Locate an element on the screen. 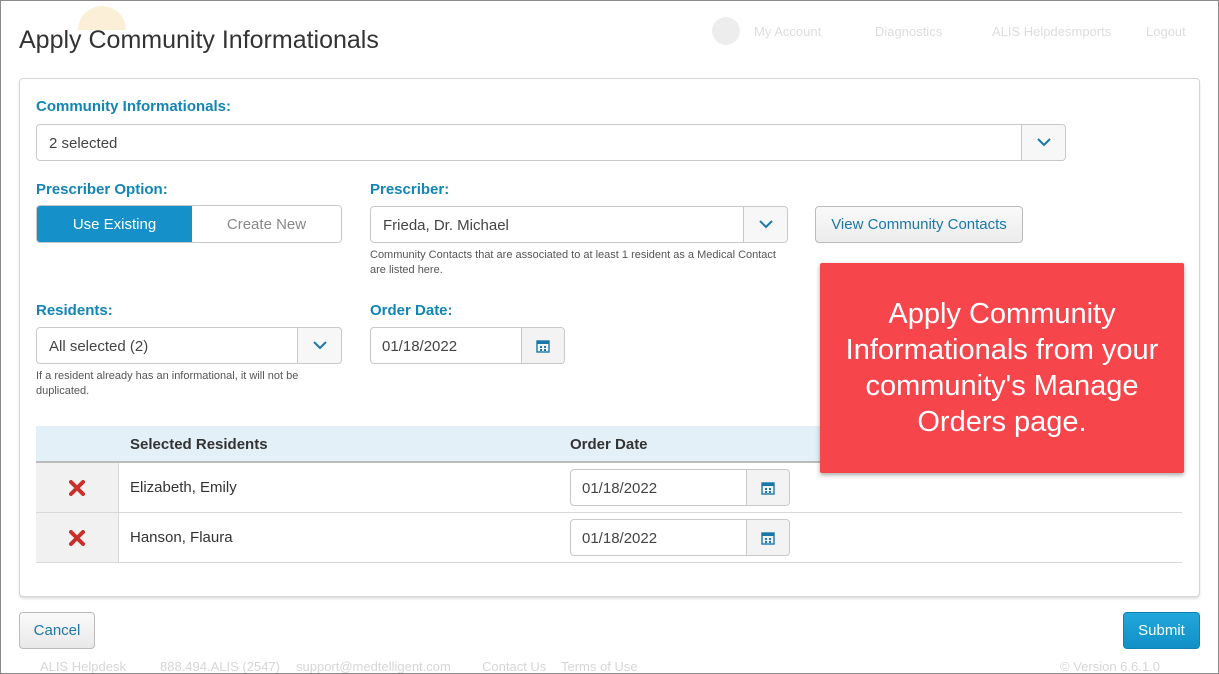 This screenshot has height=674, width=1219. footer-email: support@medtelligent.com is located at coordinates (373, 666).